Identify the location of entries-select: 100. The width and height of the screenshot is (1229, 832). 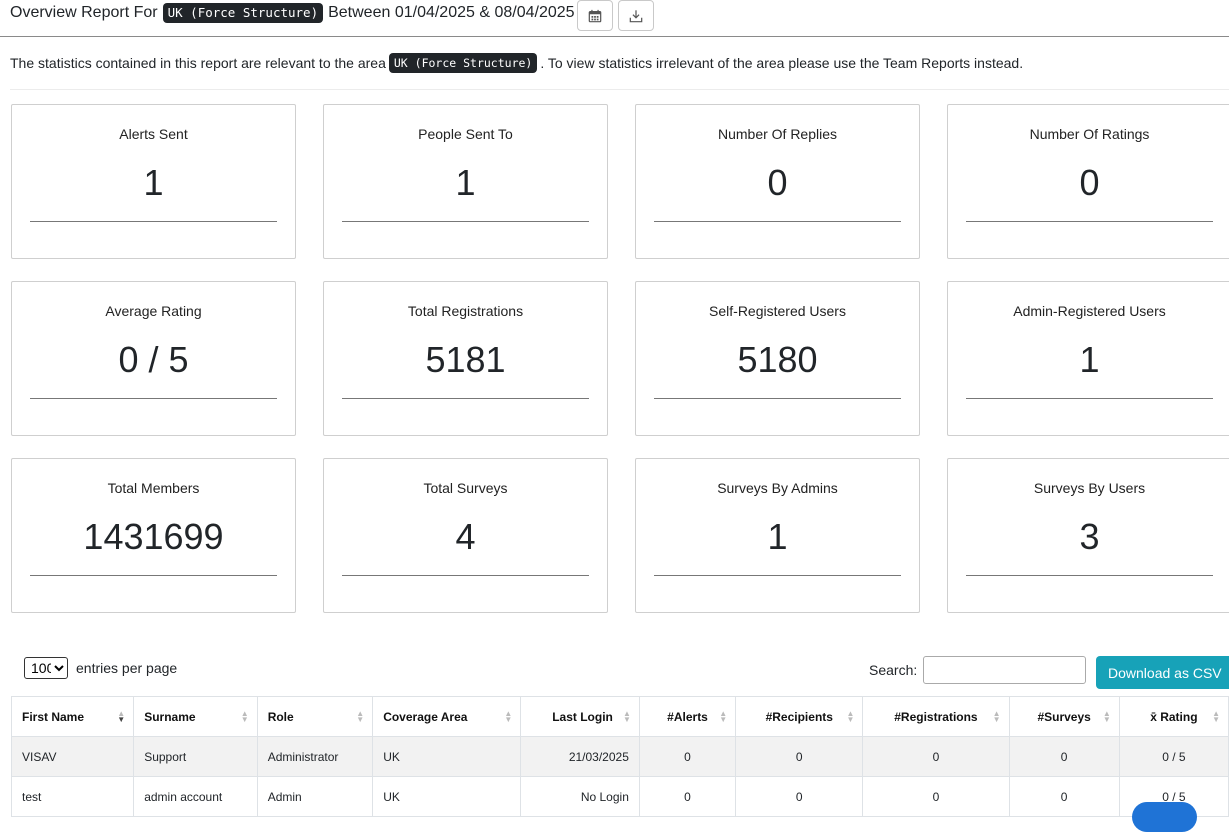
(46, 668).